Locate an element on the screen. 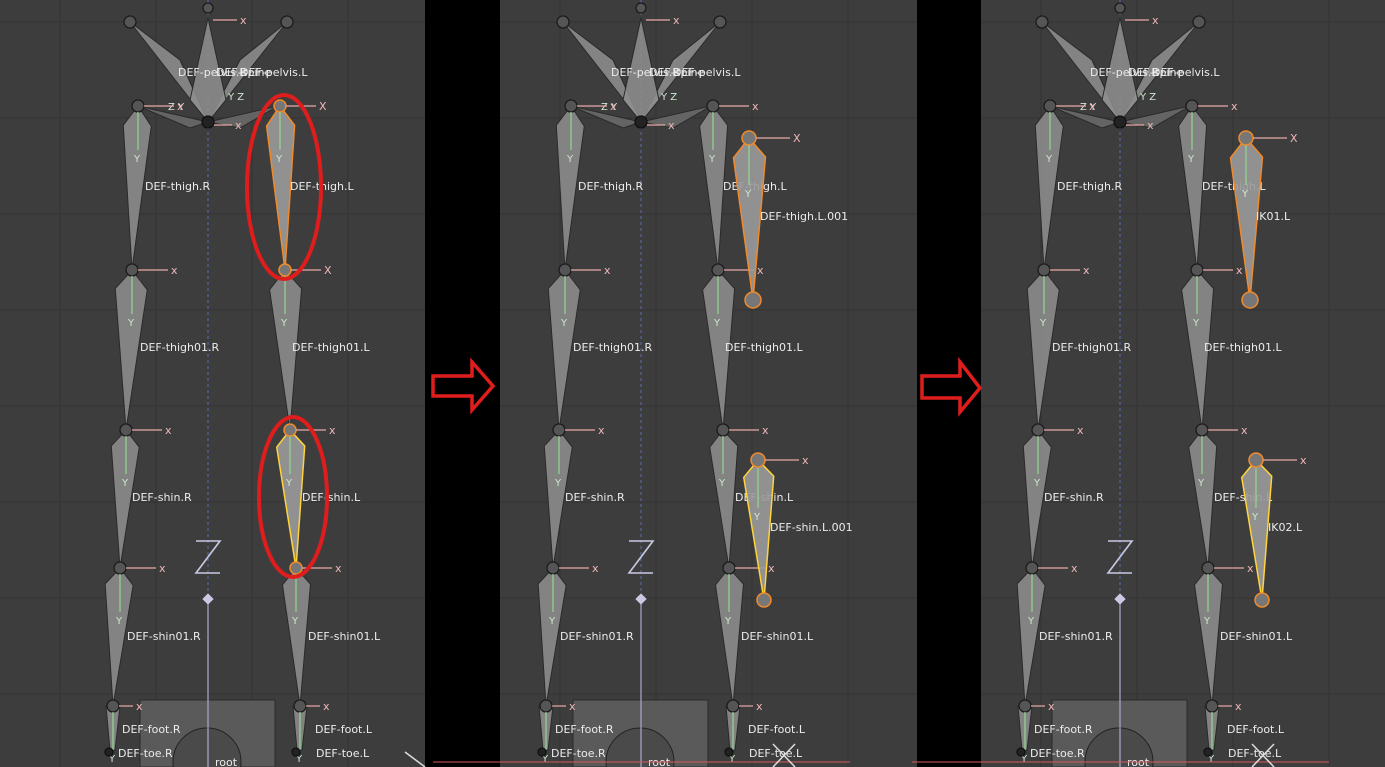 This screenshot has width=1385, height=767. x-axis-label: X is located at coordinates (328, 270).